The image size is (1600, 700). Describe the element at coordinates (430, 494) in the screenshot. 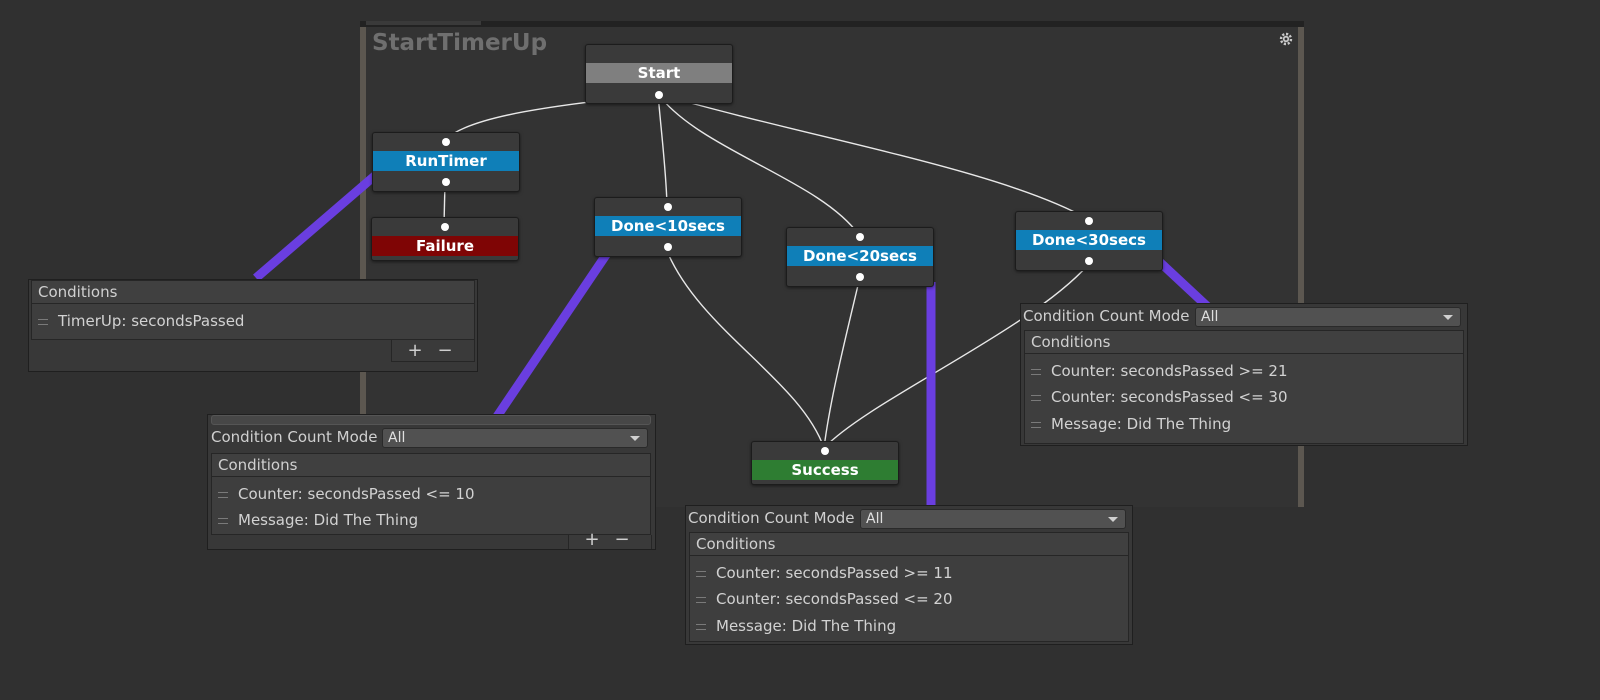

I see `list-item: Counter: secondsPassed <= 10` at that location.